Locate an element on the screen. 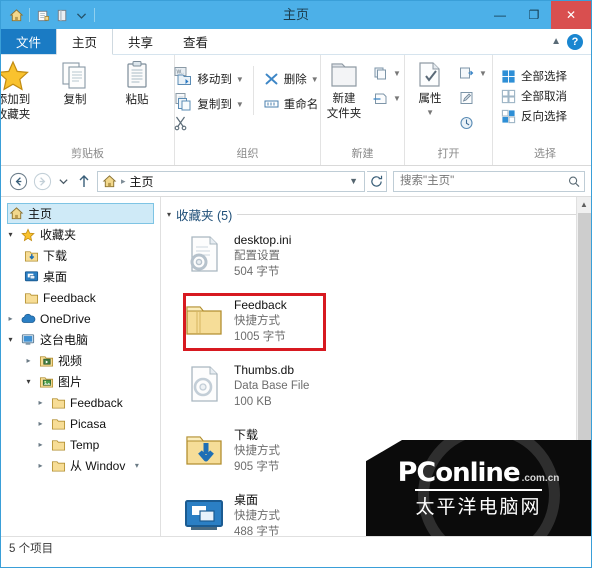 The image size is (592, 568). address-bar: ▸ 主页 ▼ is located at coordinates (296, 181).